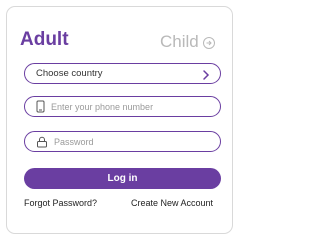 The width and height of the screenshot is (320, 241). Describe the element at coordinates (42, 142) in the screenshot. I see `lock-icon` at that location.